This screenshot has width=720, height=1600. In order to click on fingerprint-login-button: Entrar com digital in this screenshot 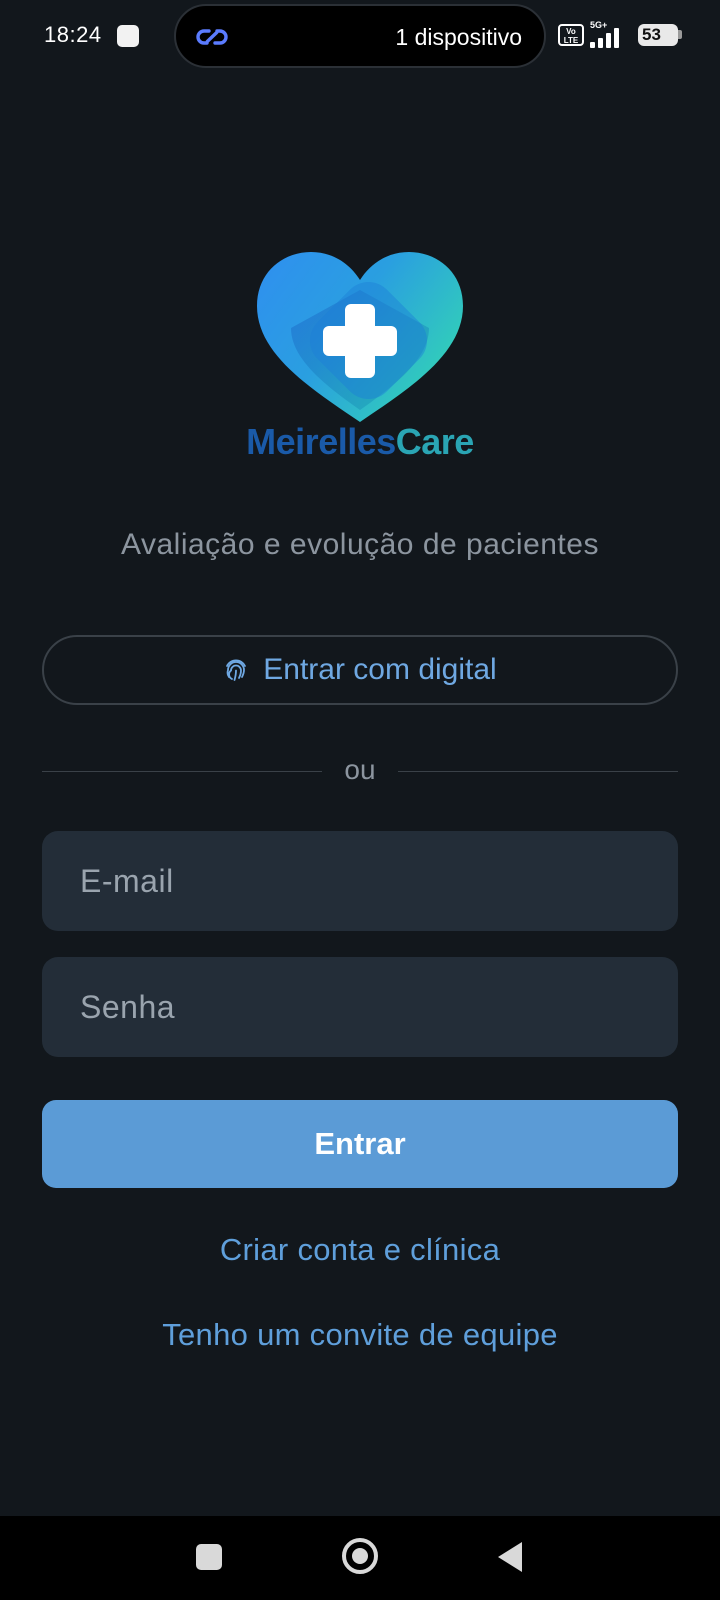, I will do `click(360, 670)`.